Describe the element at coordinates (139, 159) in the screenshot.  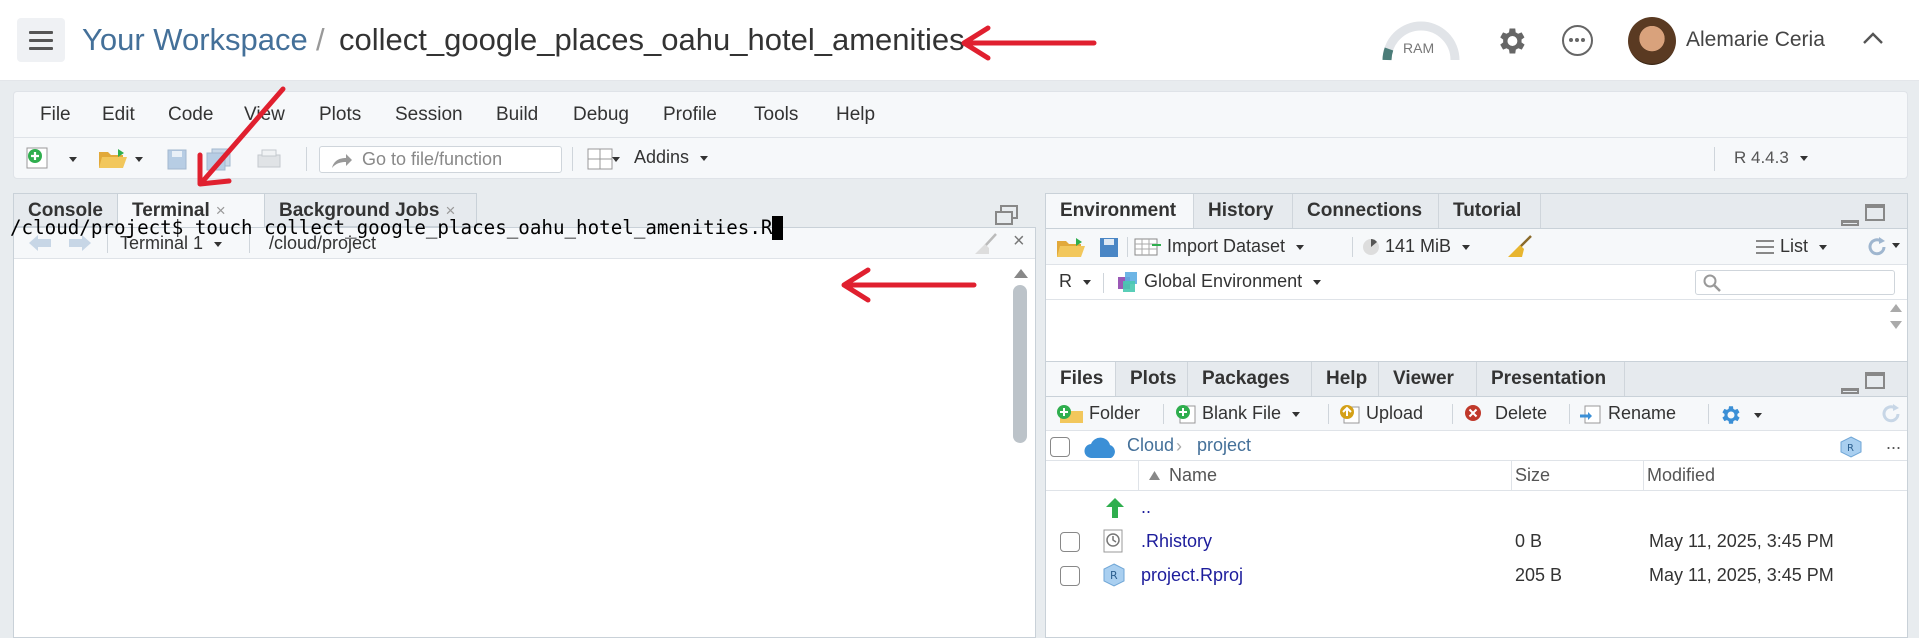
I see `open-dropdown-icon` at that location.